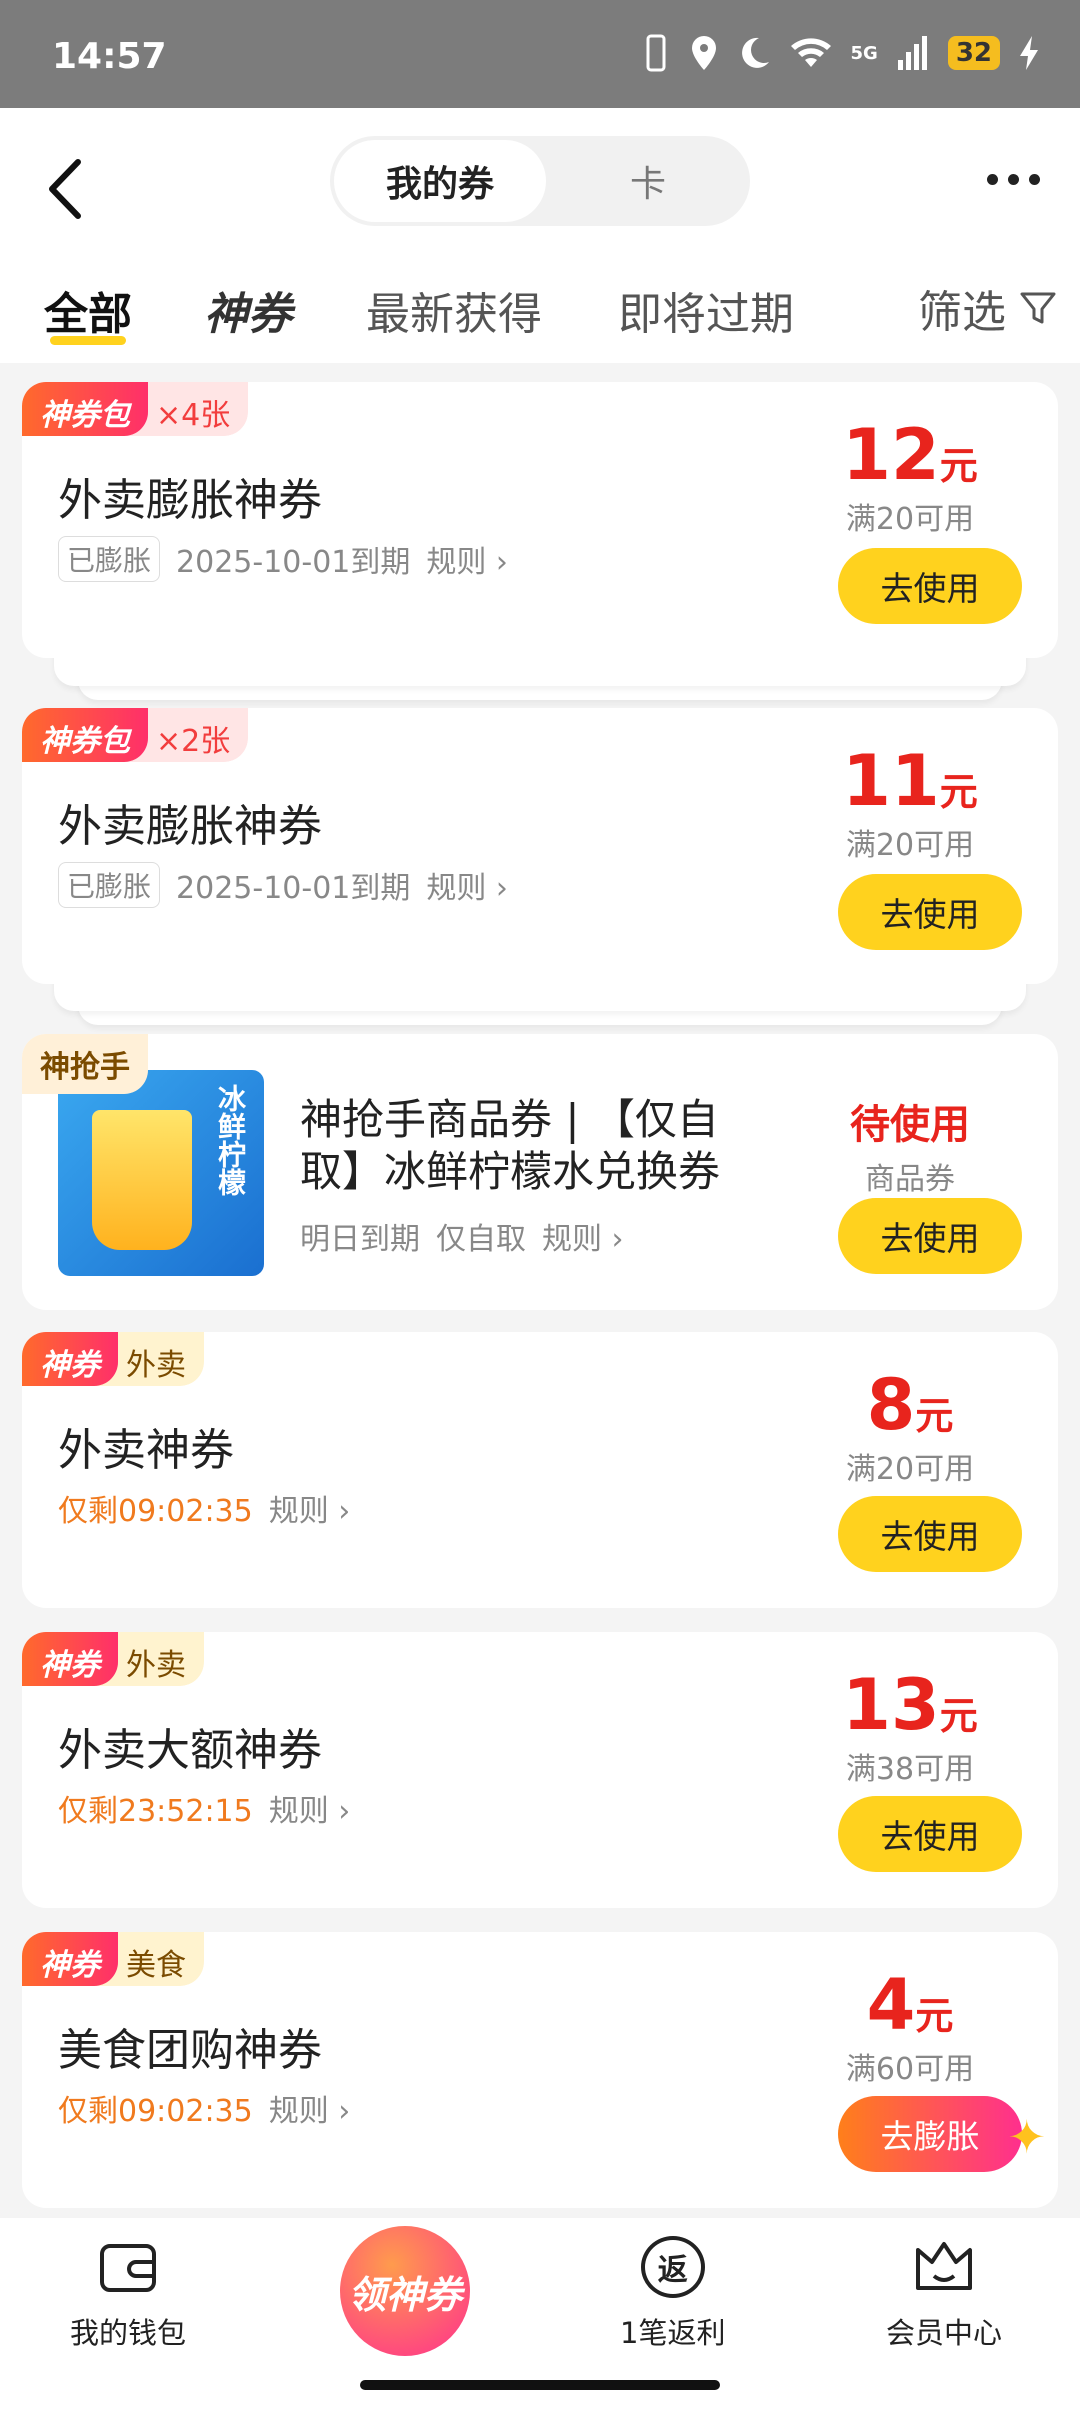 Image resolution: width=1080 pixels, height=2412 pixels. I want to click on rebate-icon: 返, so click(672, 2267).